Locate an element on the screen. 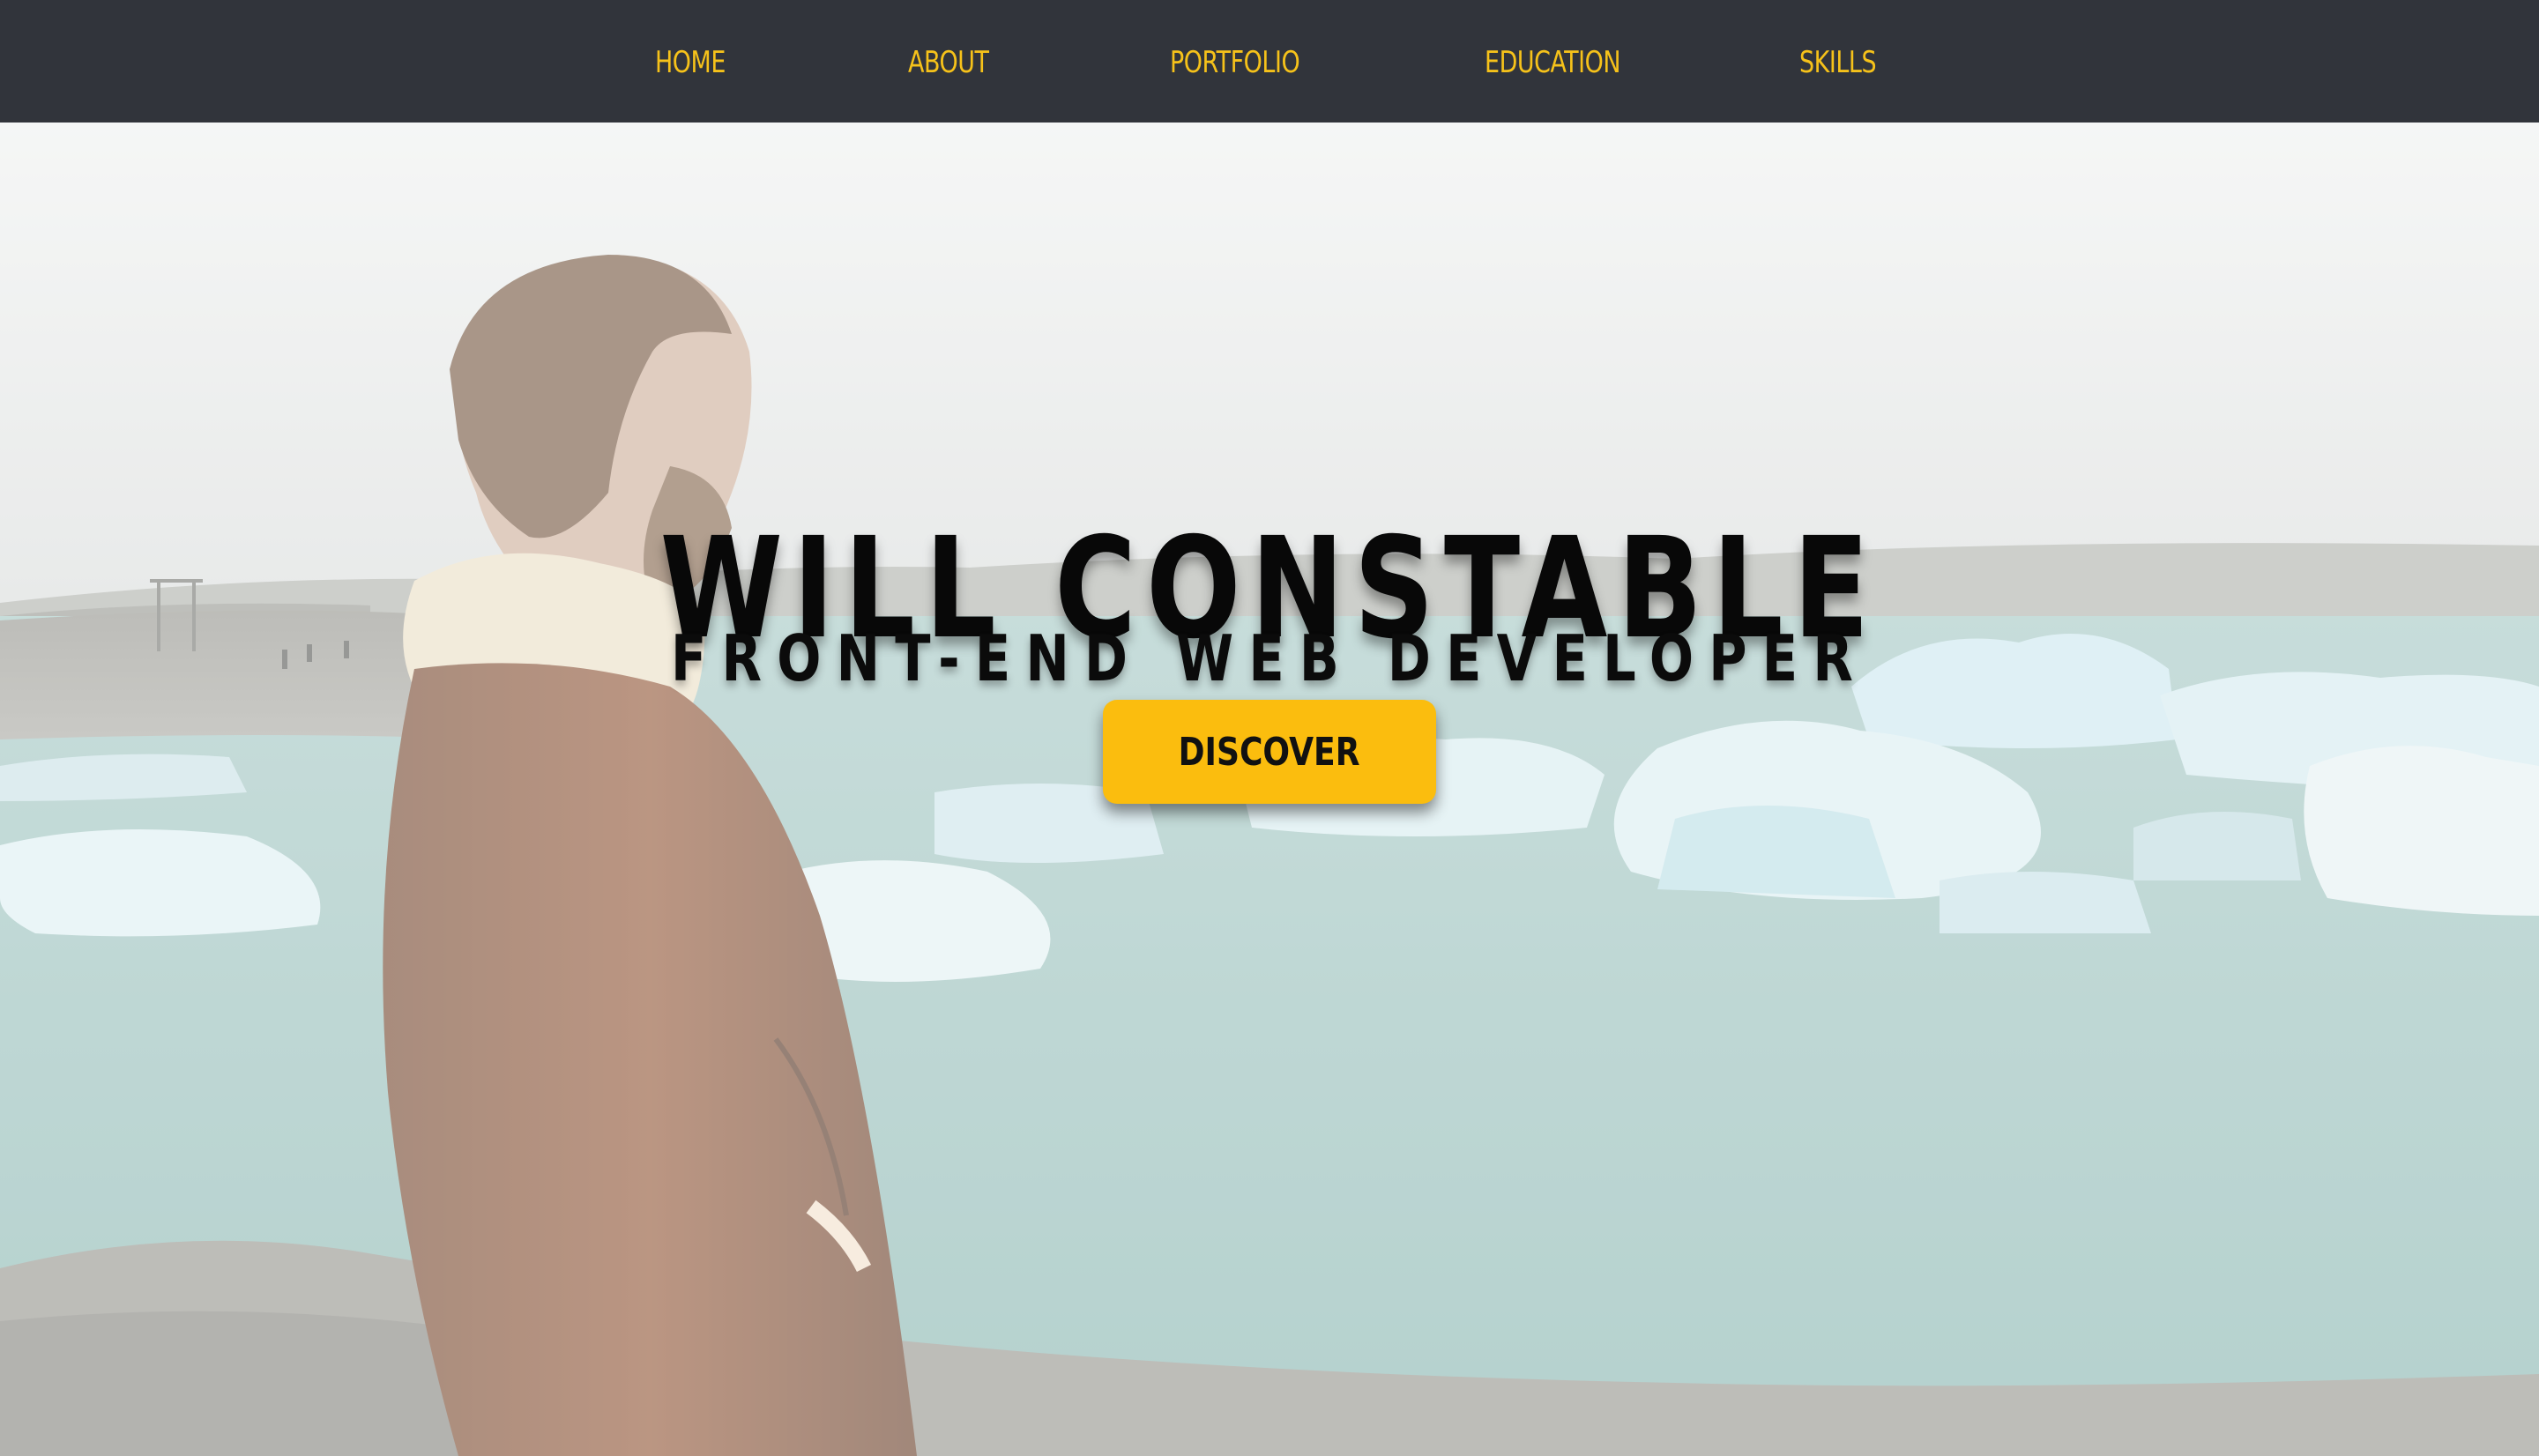  nav-item-home: HOME is located at coordinates (690, 63).